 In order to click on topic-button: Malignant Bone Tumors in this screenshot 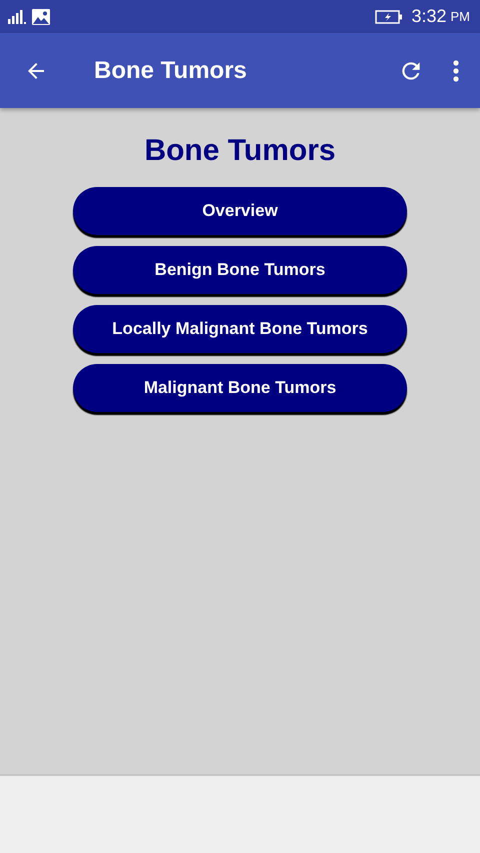, I will do `click(240, 388)`.